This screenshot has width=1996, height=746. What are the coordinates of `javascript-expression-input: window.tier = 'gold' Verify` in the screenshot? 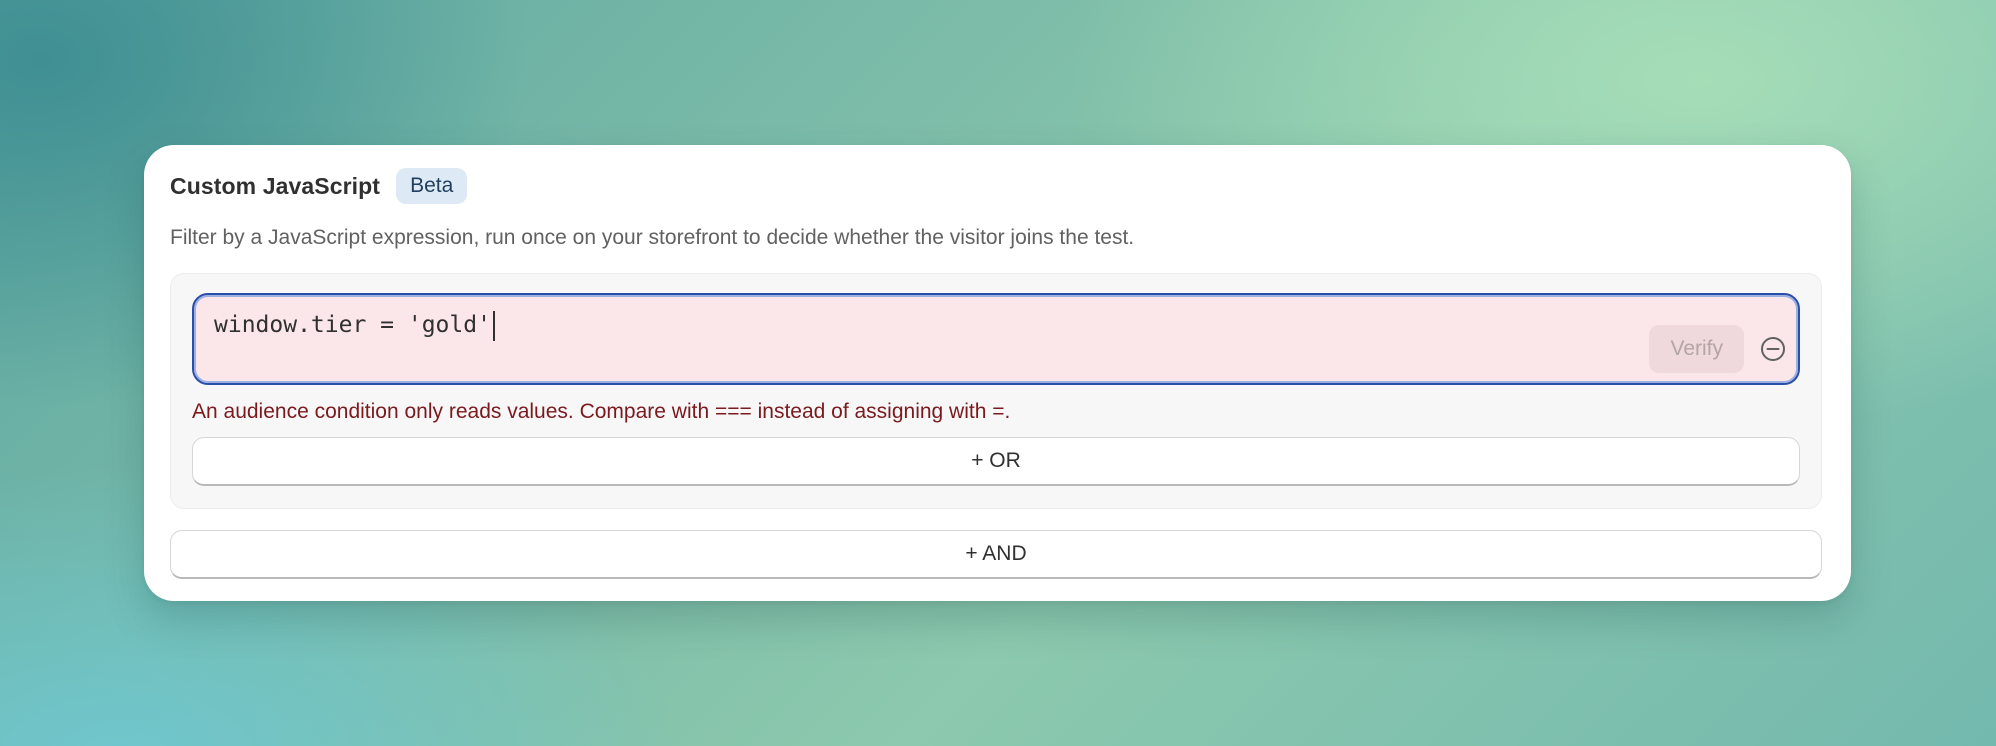 It's located at (996, 339).